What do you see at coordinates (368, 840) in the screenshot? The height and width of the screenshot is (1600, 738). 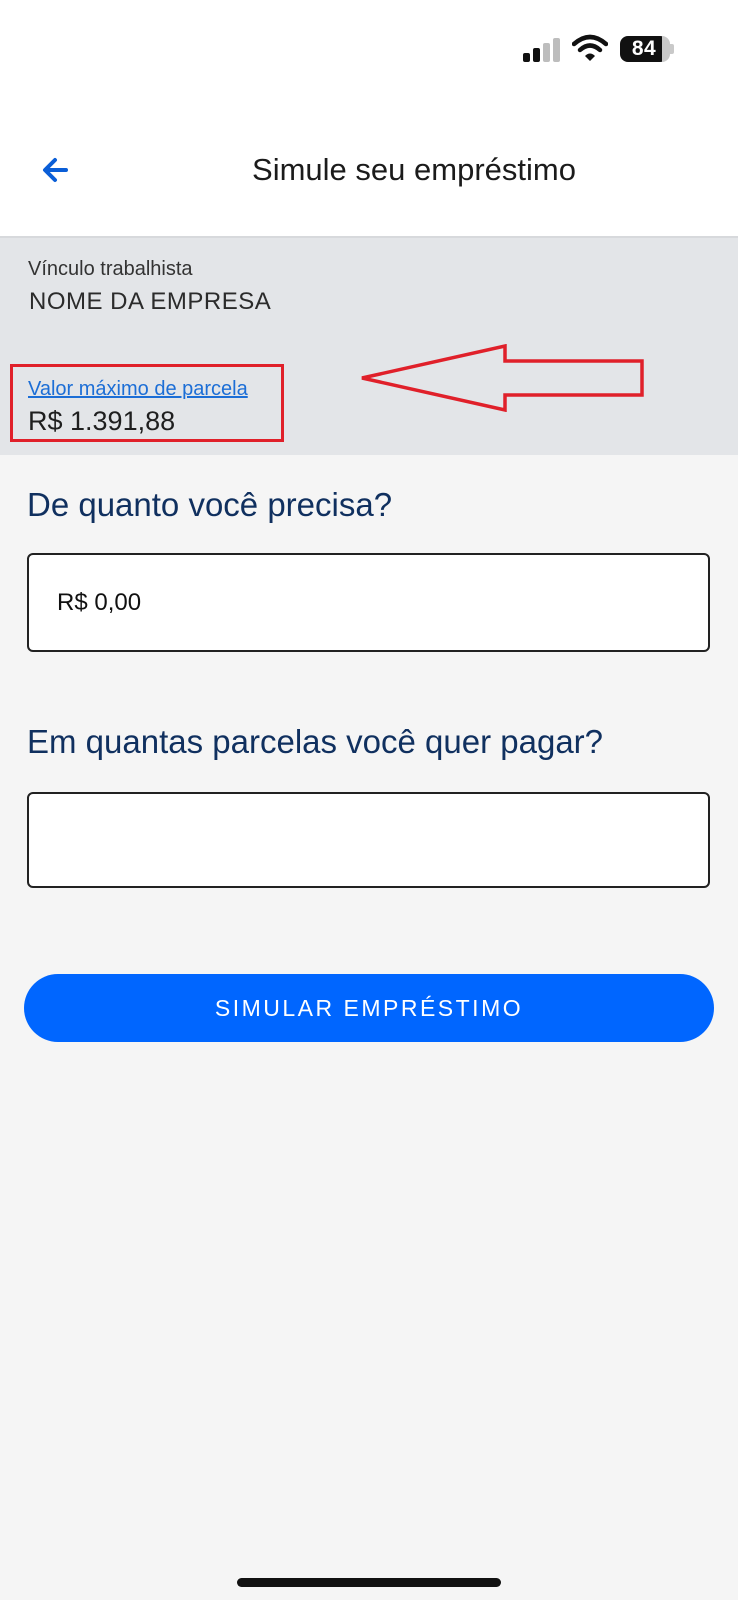 I see `installments-input` at bounding box center [368, 840].